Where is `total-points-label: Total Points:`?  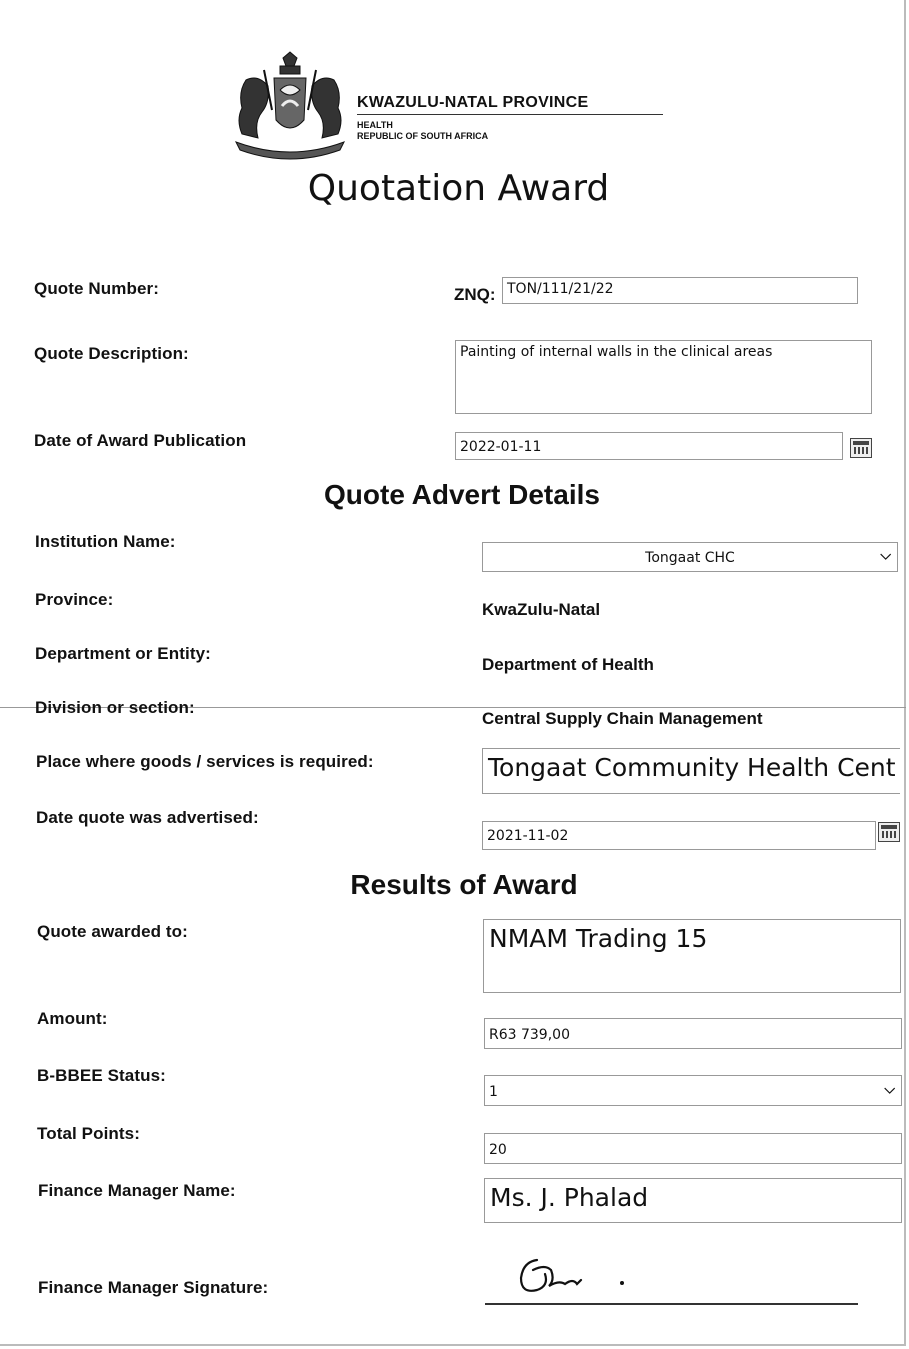 total-points-label: Total Points: is located at coordinates (88, 1133).